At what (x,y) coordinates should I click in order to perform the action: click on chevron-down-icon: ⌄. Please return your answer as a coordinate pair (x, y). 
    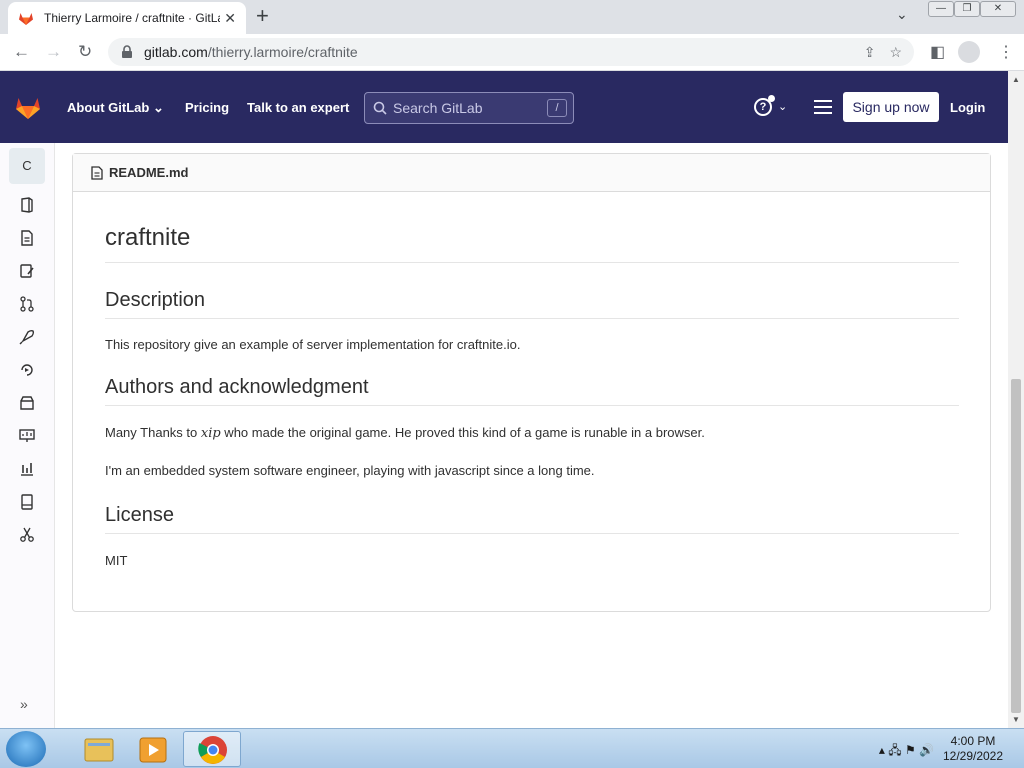
    Looking at the image, I should click on (158, 107).